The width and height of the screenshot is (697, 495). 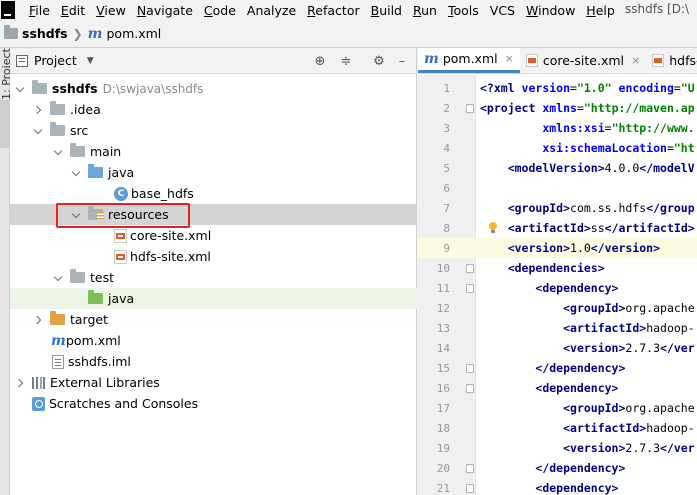 I want to click on code-token: <groupId>, so click(x=594, y=308).